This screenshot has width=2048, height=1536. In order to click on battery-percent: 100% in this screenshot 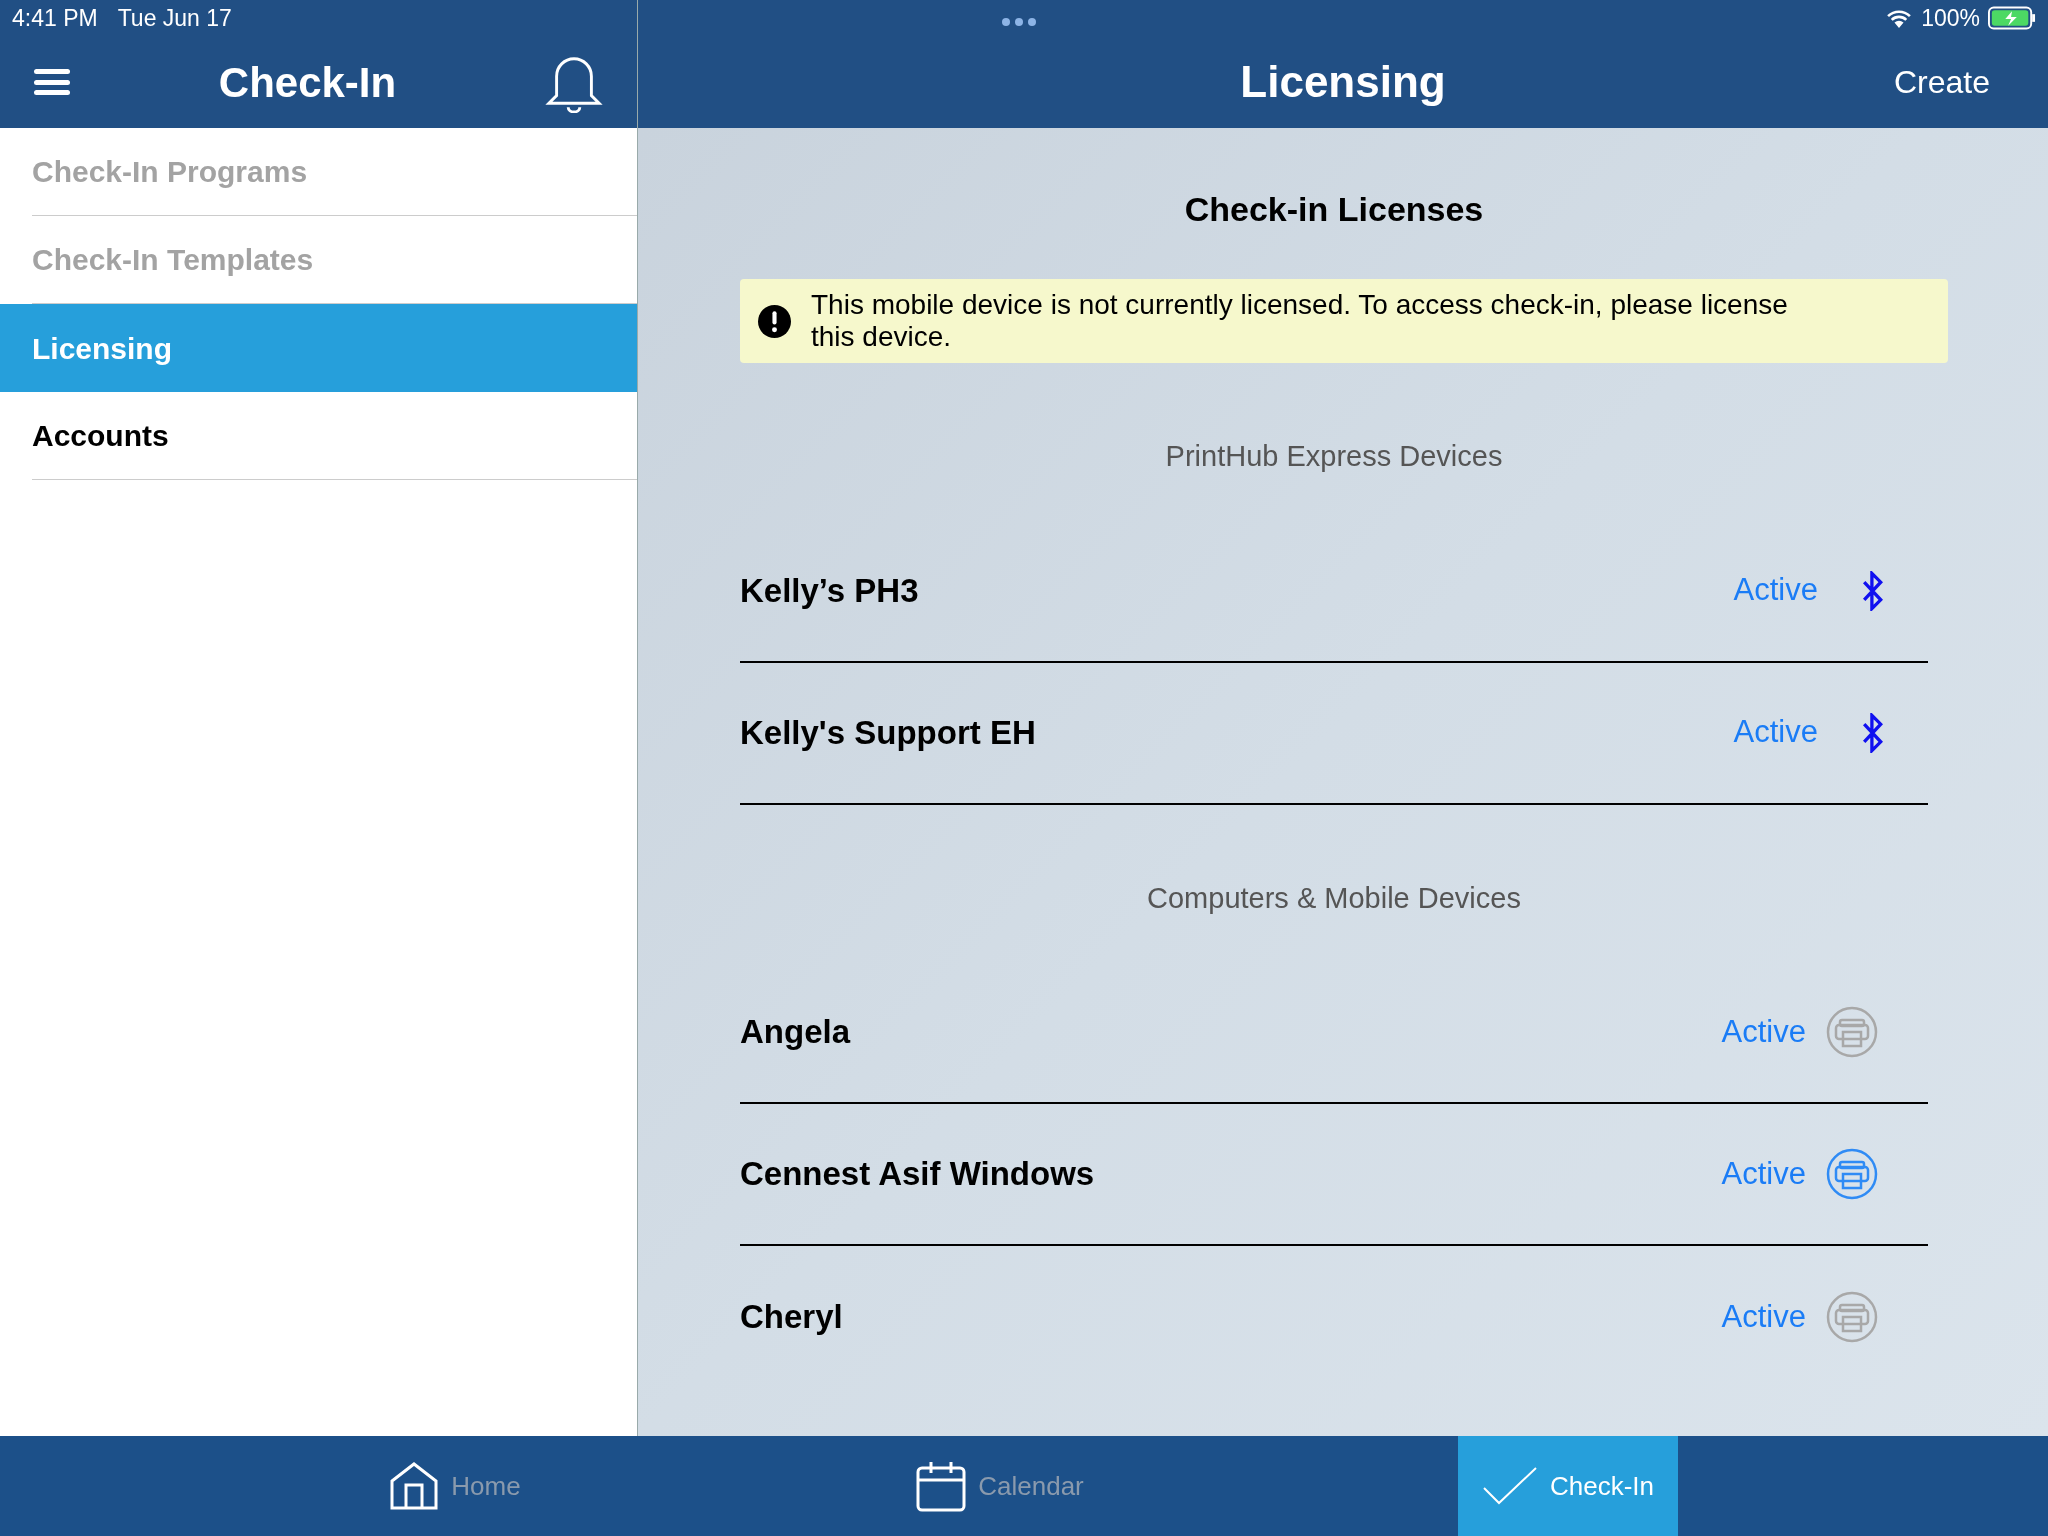, I will do `click(1950, 18)`.